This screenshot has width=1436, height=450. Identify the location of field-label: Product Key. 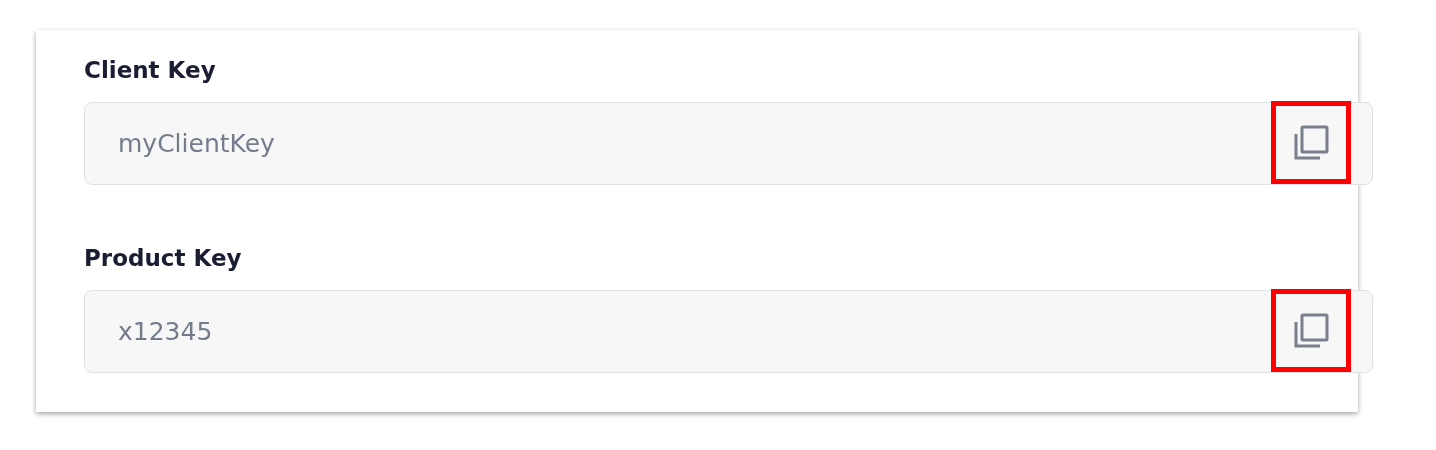
(163, 258).